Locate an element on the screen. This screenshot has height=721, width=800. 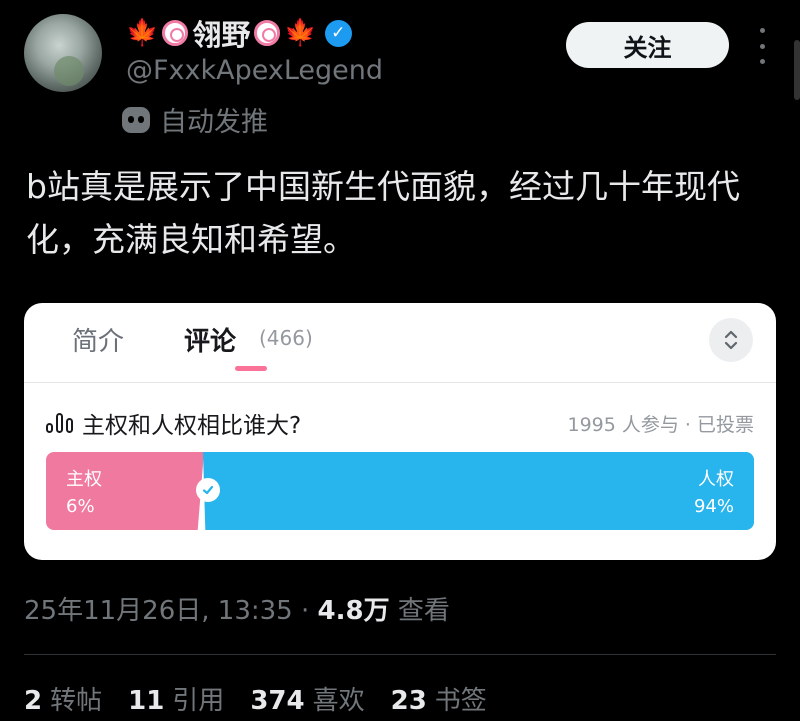
poll-question: 主权和人权相比谁大? is located at coordinates (192, 426).